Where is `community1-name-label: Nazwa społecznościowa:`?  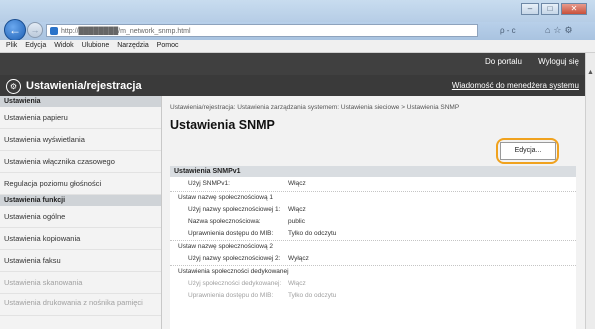
community1-name-label: Nazwa społecznościowa: is located at coordinates (224, 221).